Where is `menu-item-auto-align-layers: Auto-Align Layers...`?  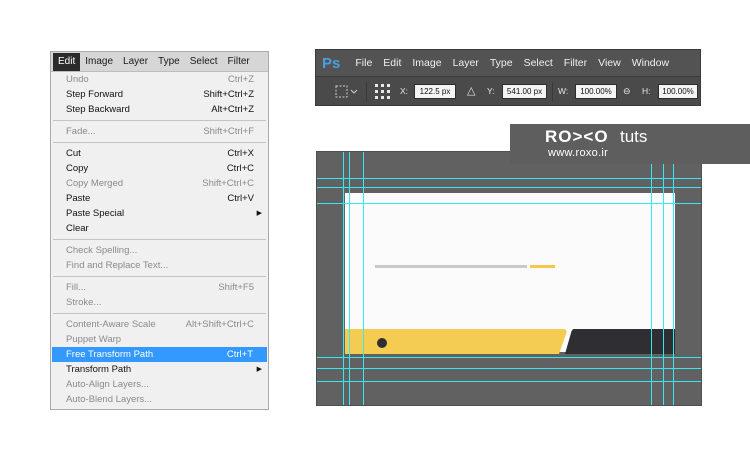 menu-item-auto-align-layers: Auto-Align Layers... is located at coordinates (159, 384).